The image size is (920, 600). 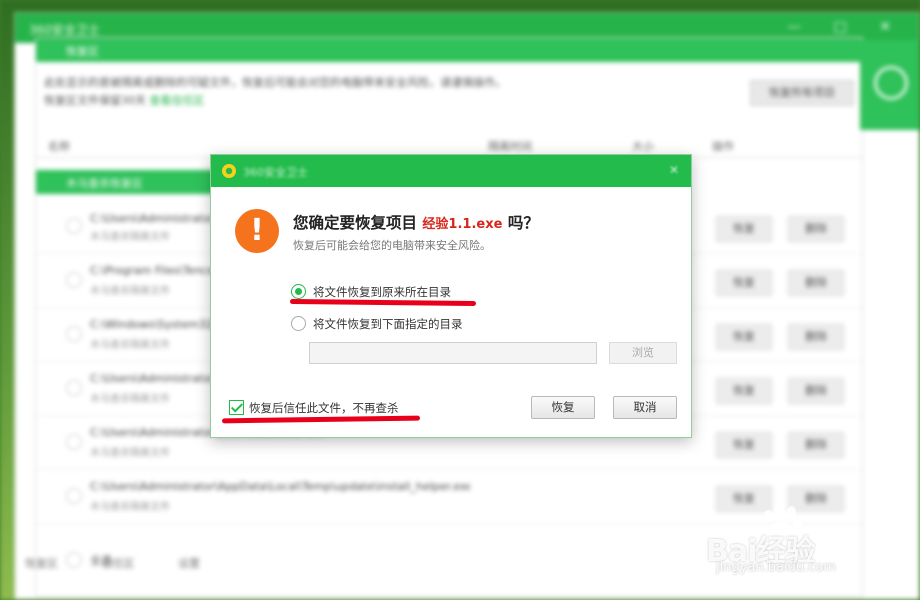 I want to click on exclamation-icon: !, so click(x=257, y=231).